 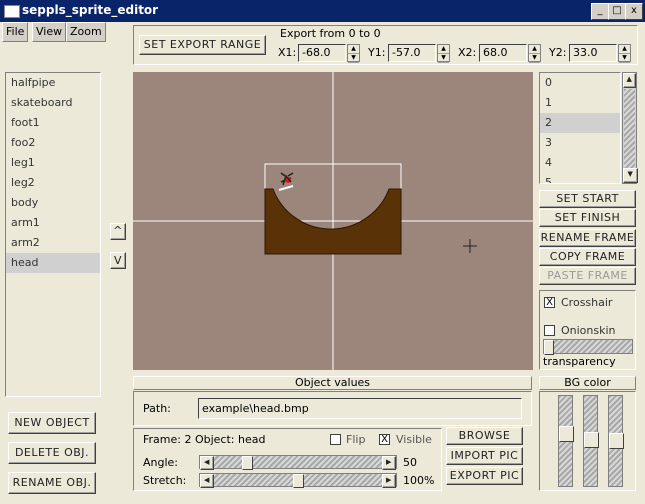 What do you see at coordinates (335, 439) in the screenshot?
I see `flip-checkbox` at bounding box center [335, 439].